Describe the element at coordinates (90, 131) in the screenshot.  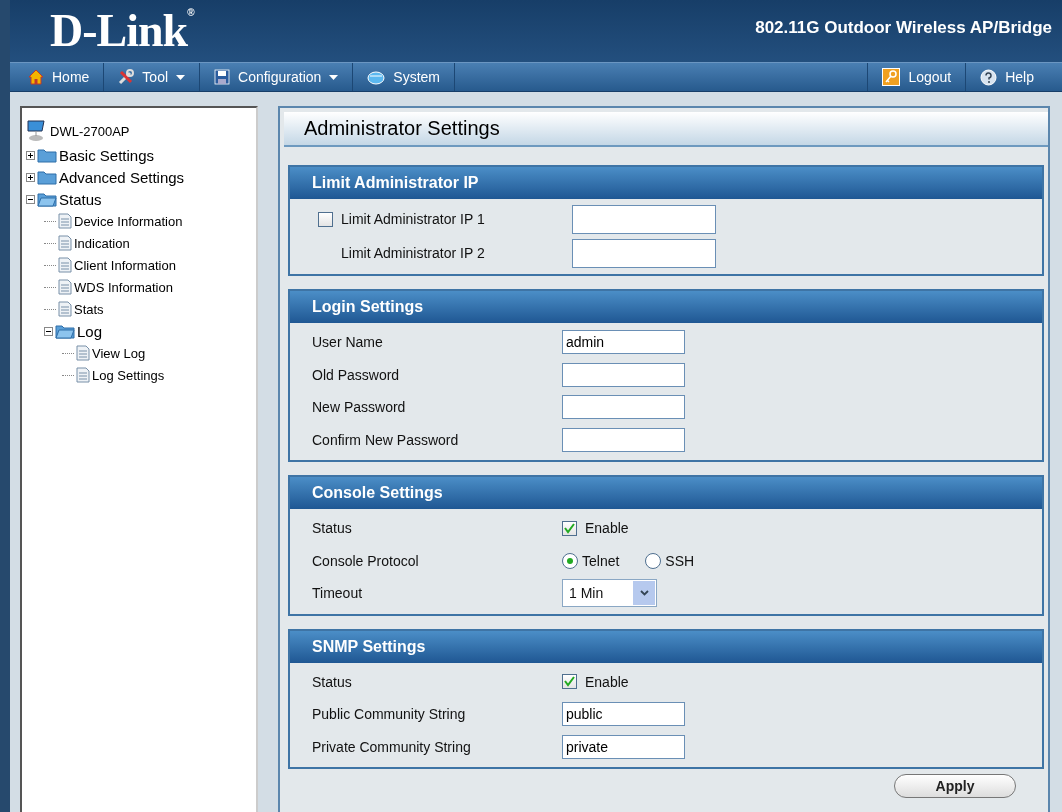
I see `tree-item: DWL-2700AP` at that location.